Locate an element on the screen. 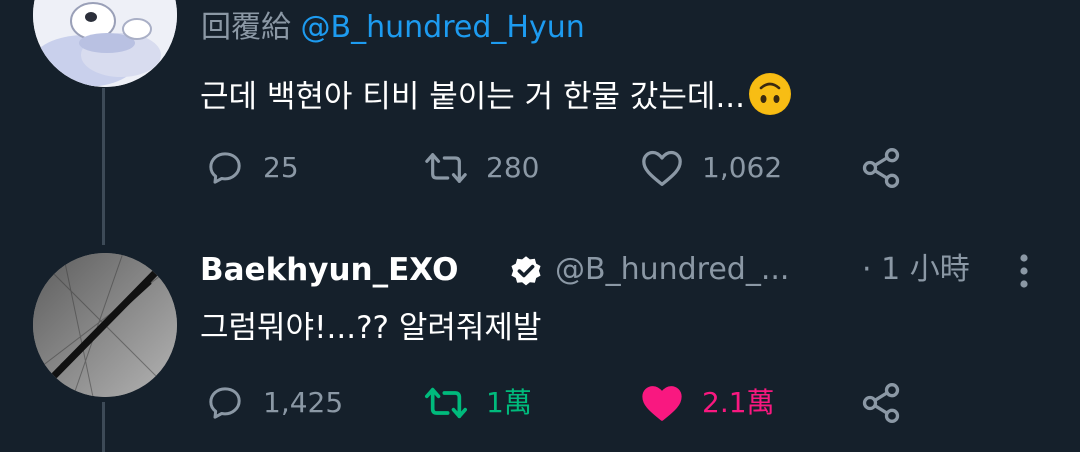 Image resolution: width=1080 pixels, height=452 pixels. reply-count: 25 is located at coordinates (281, 167).